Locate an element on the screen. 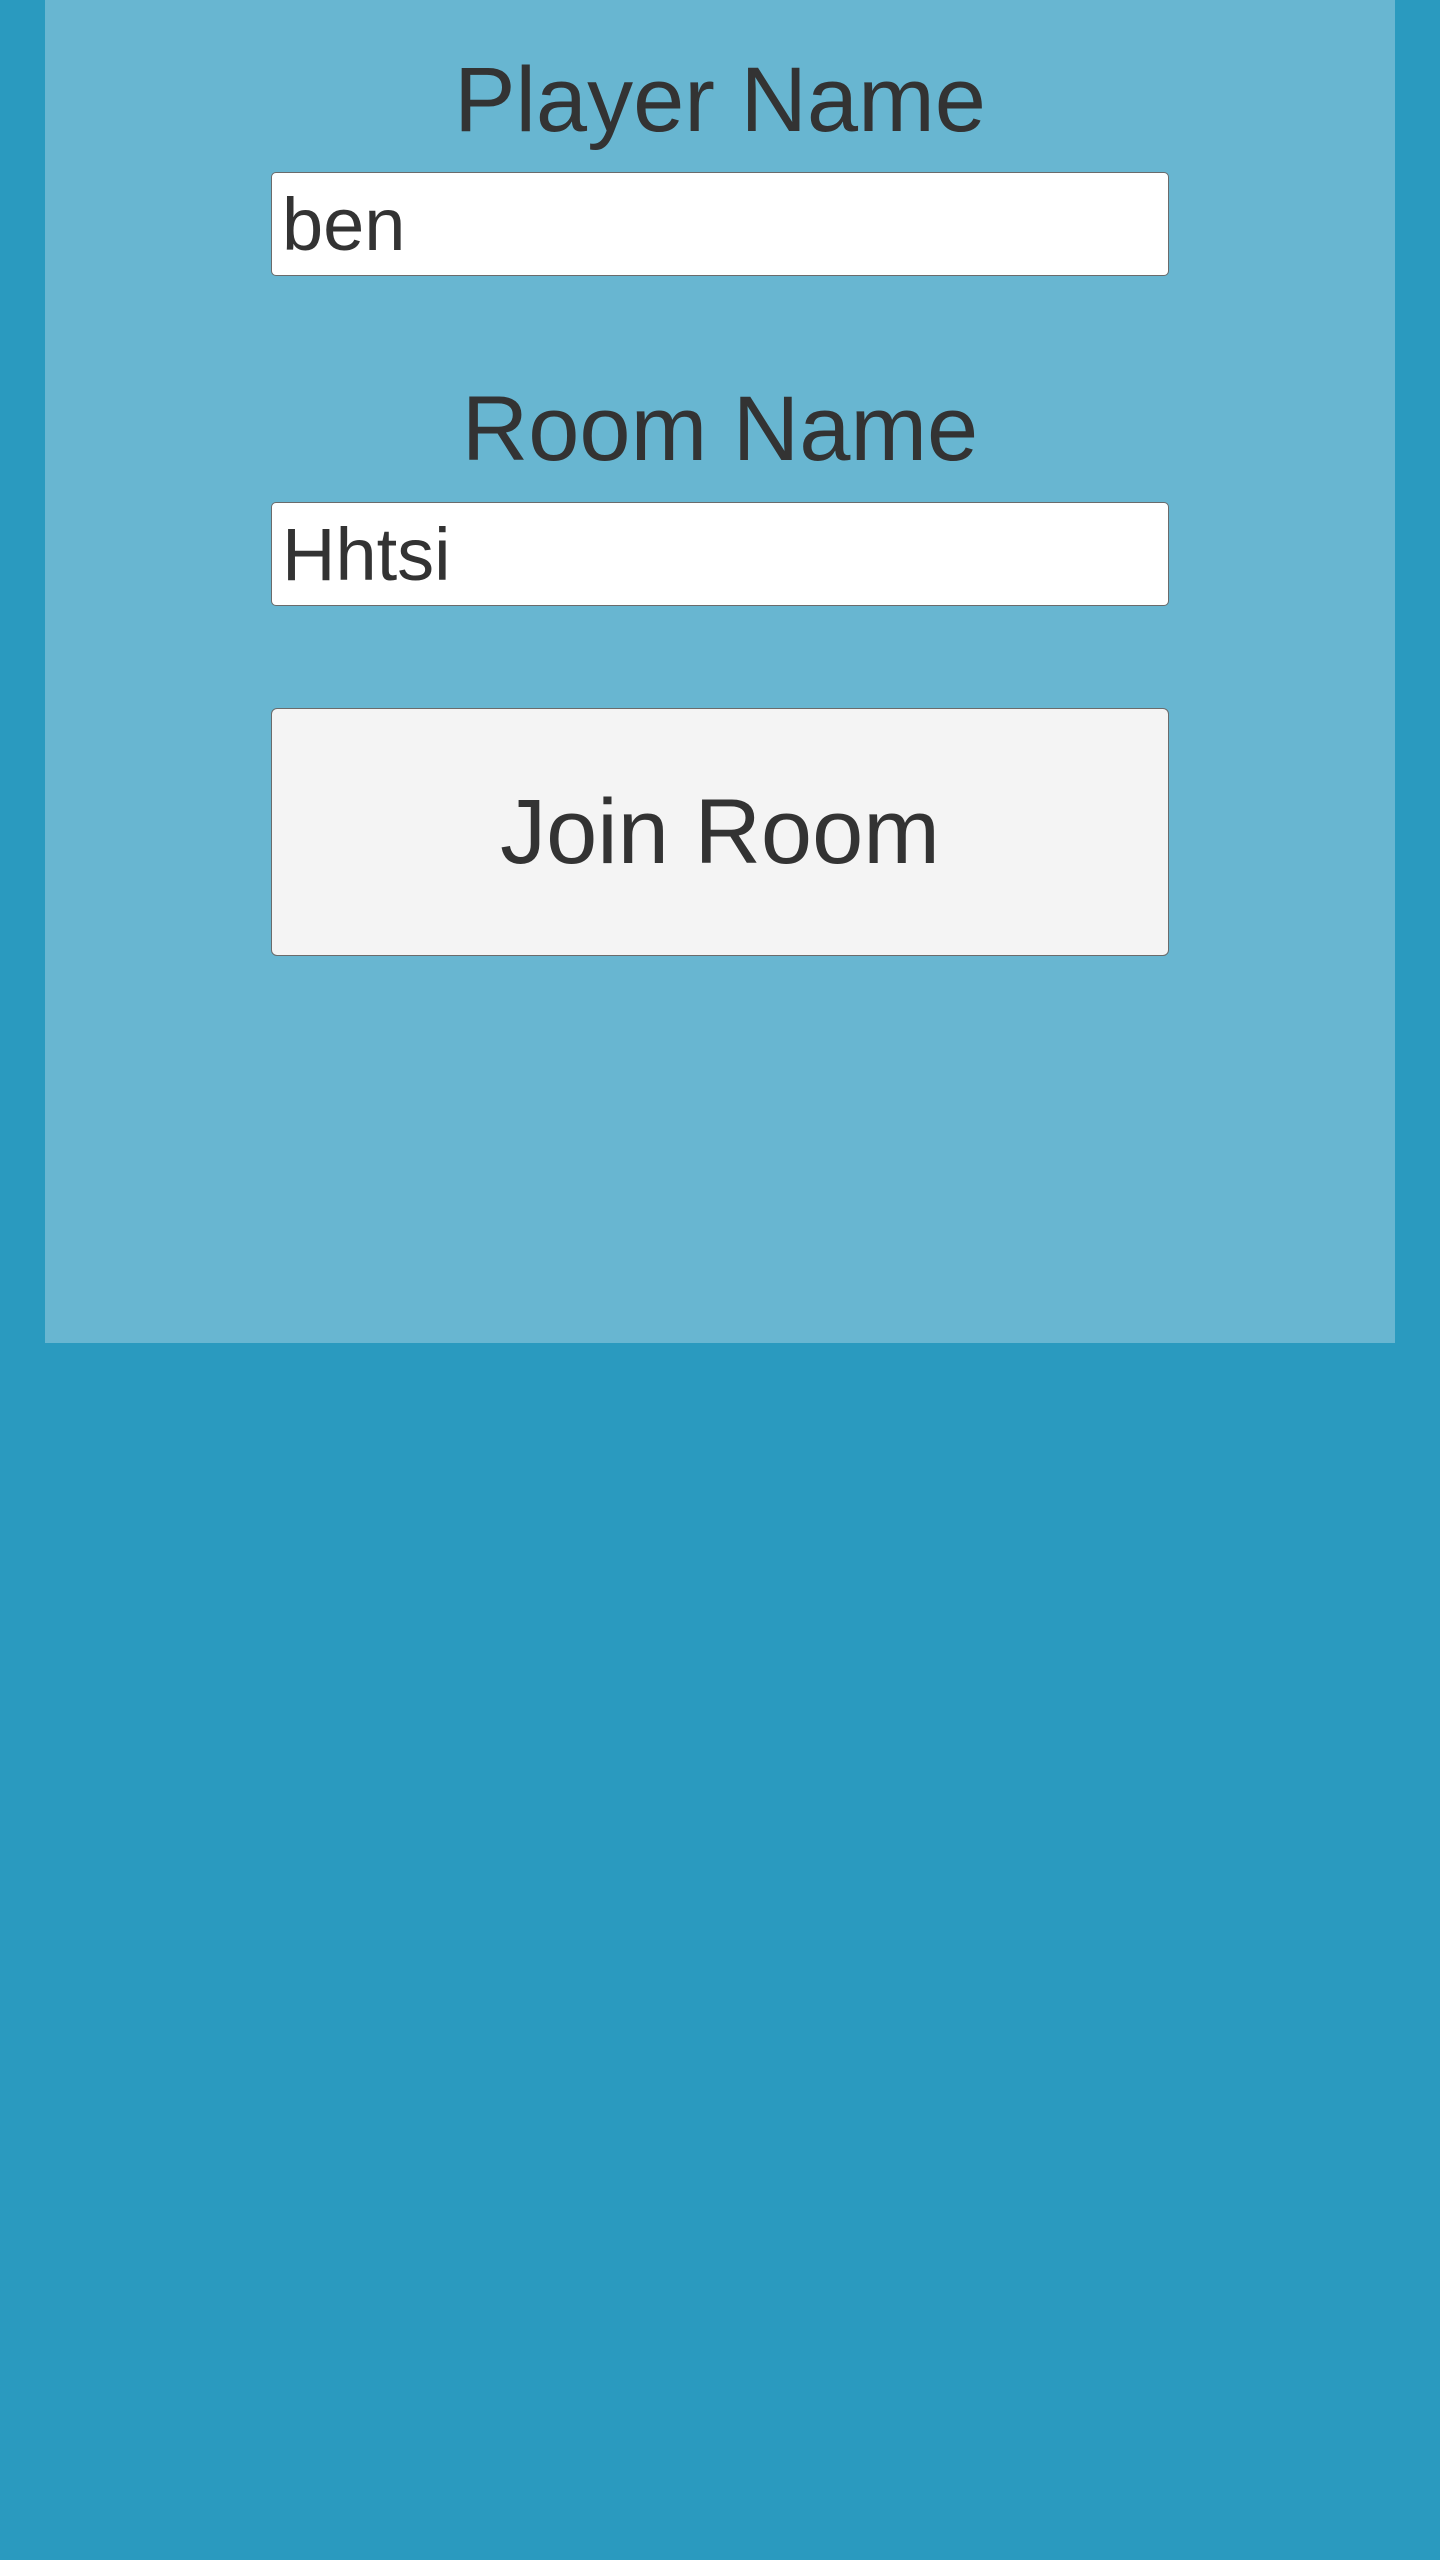  player-name-label: Player Name is located at coordinates (720, 100).